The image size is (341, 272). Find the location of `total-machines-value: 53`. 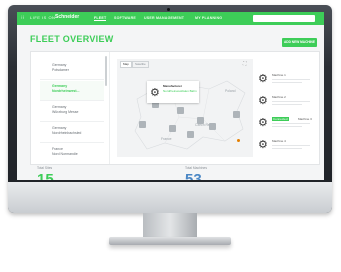

total-machines-value: 53 is located at coordinates (193, 175).